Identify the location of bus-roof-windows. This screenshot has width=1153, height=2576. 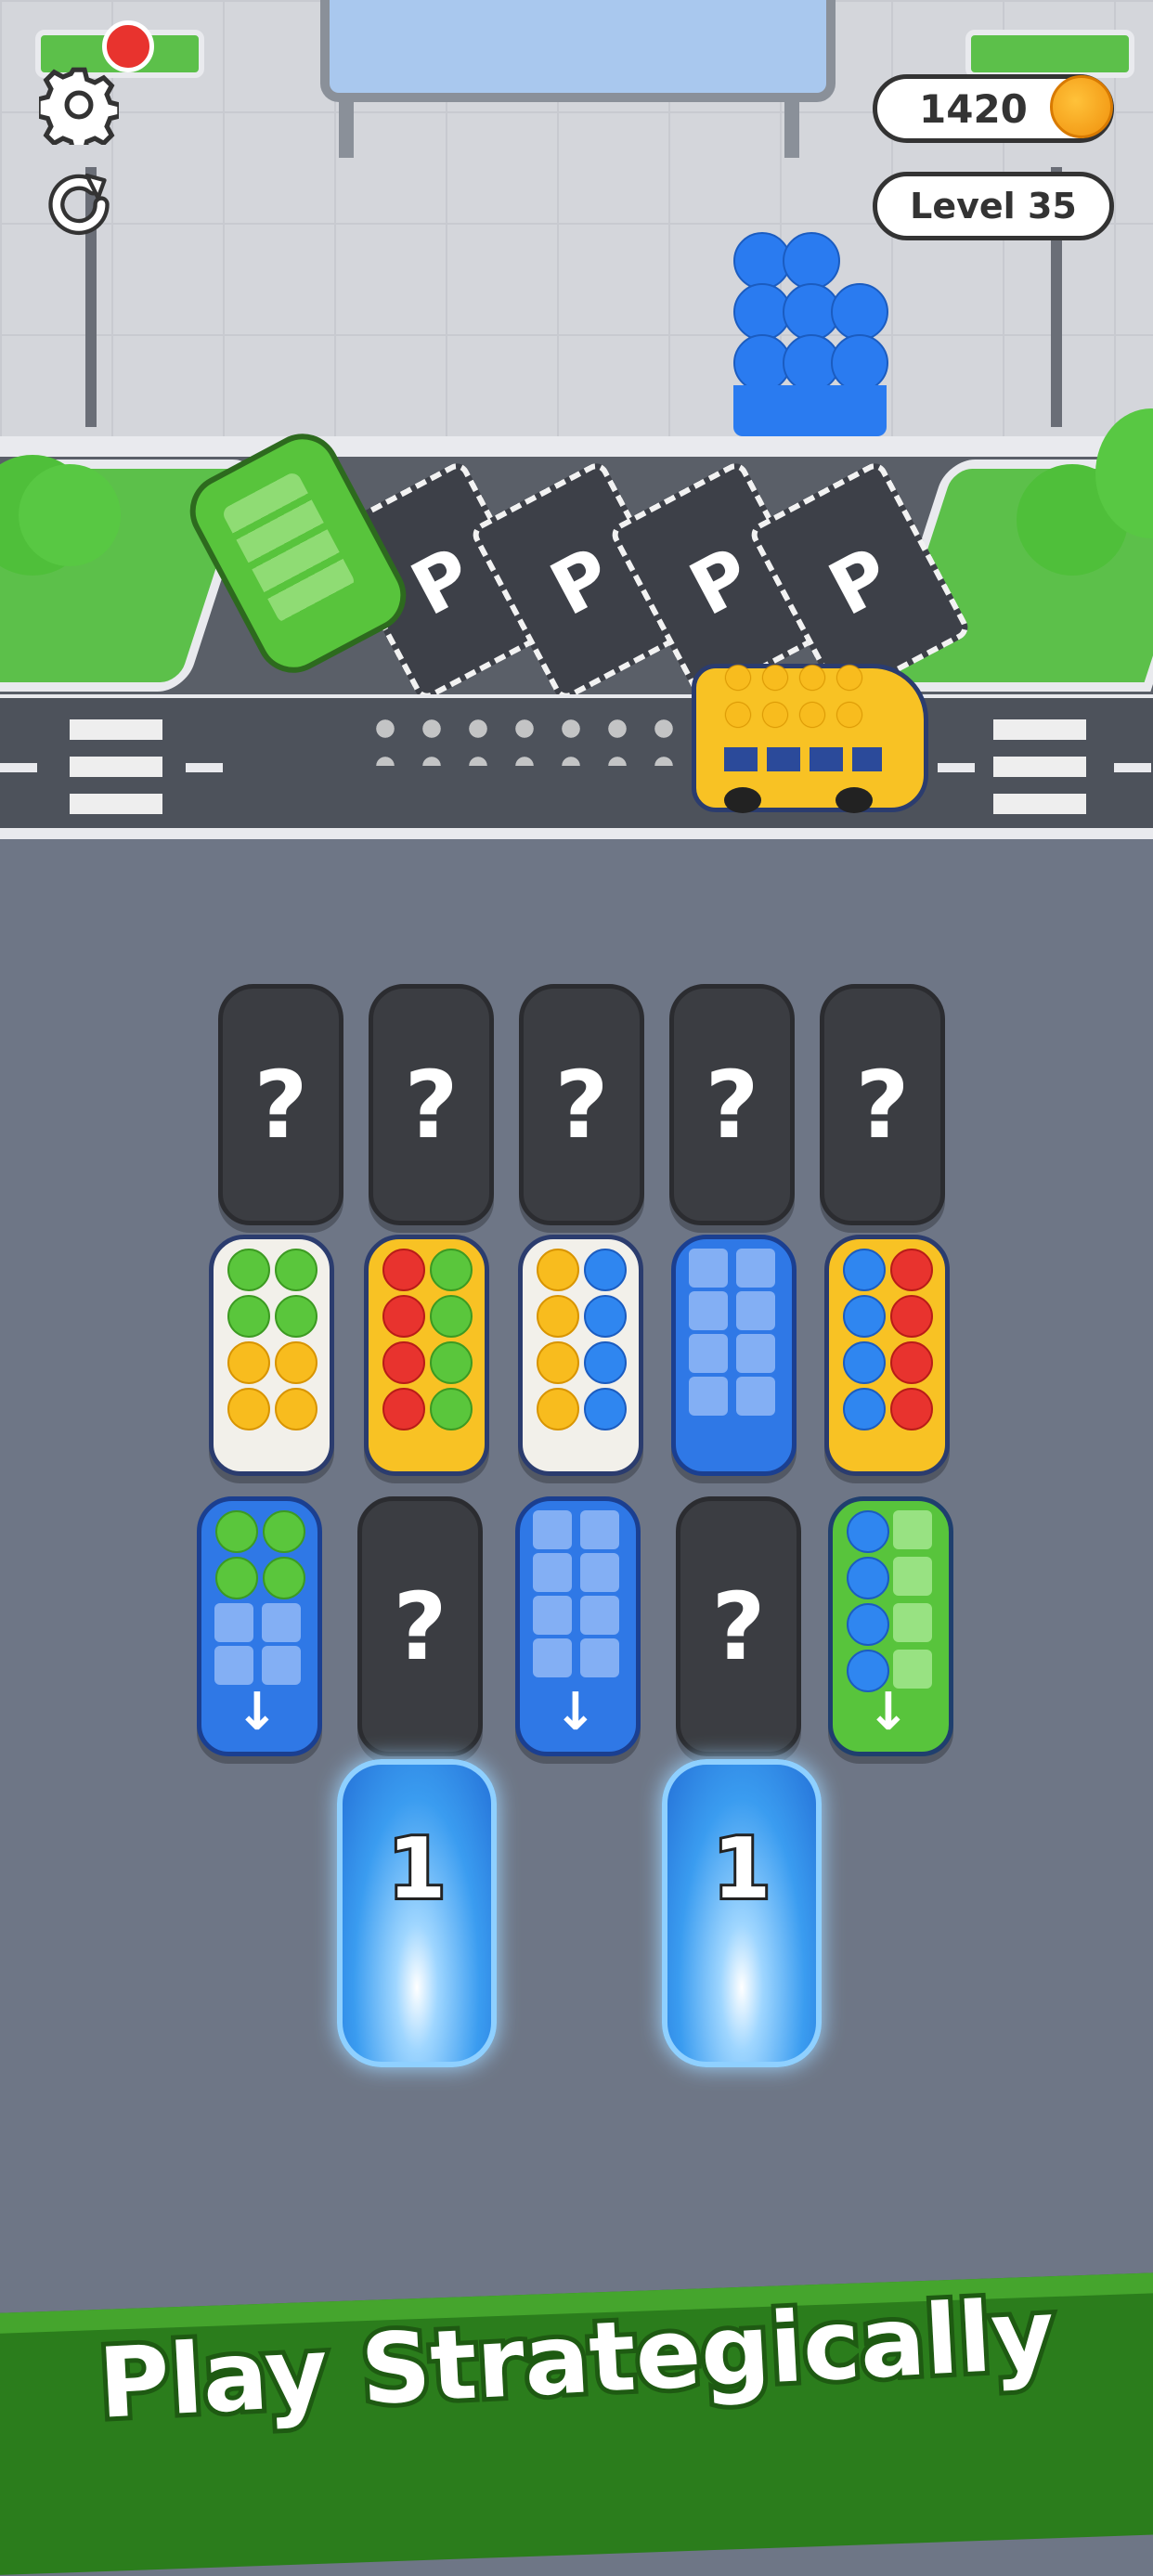
(288, 548).